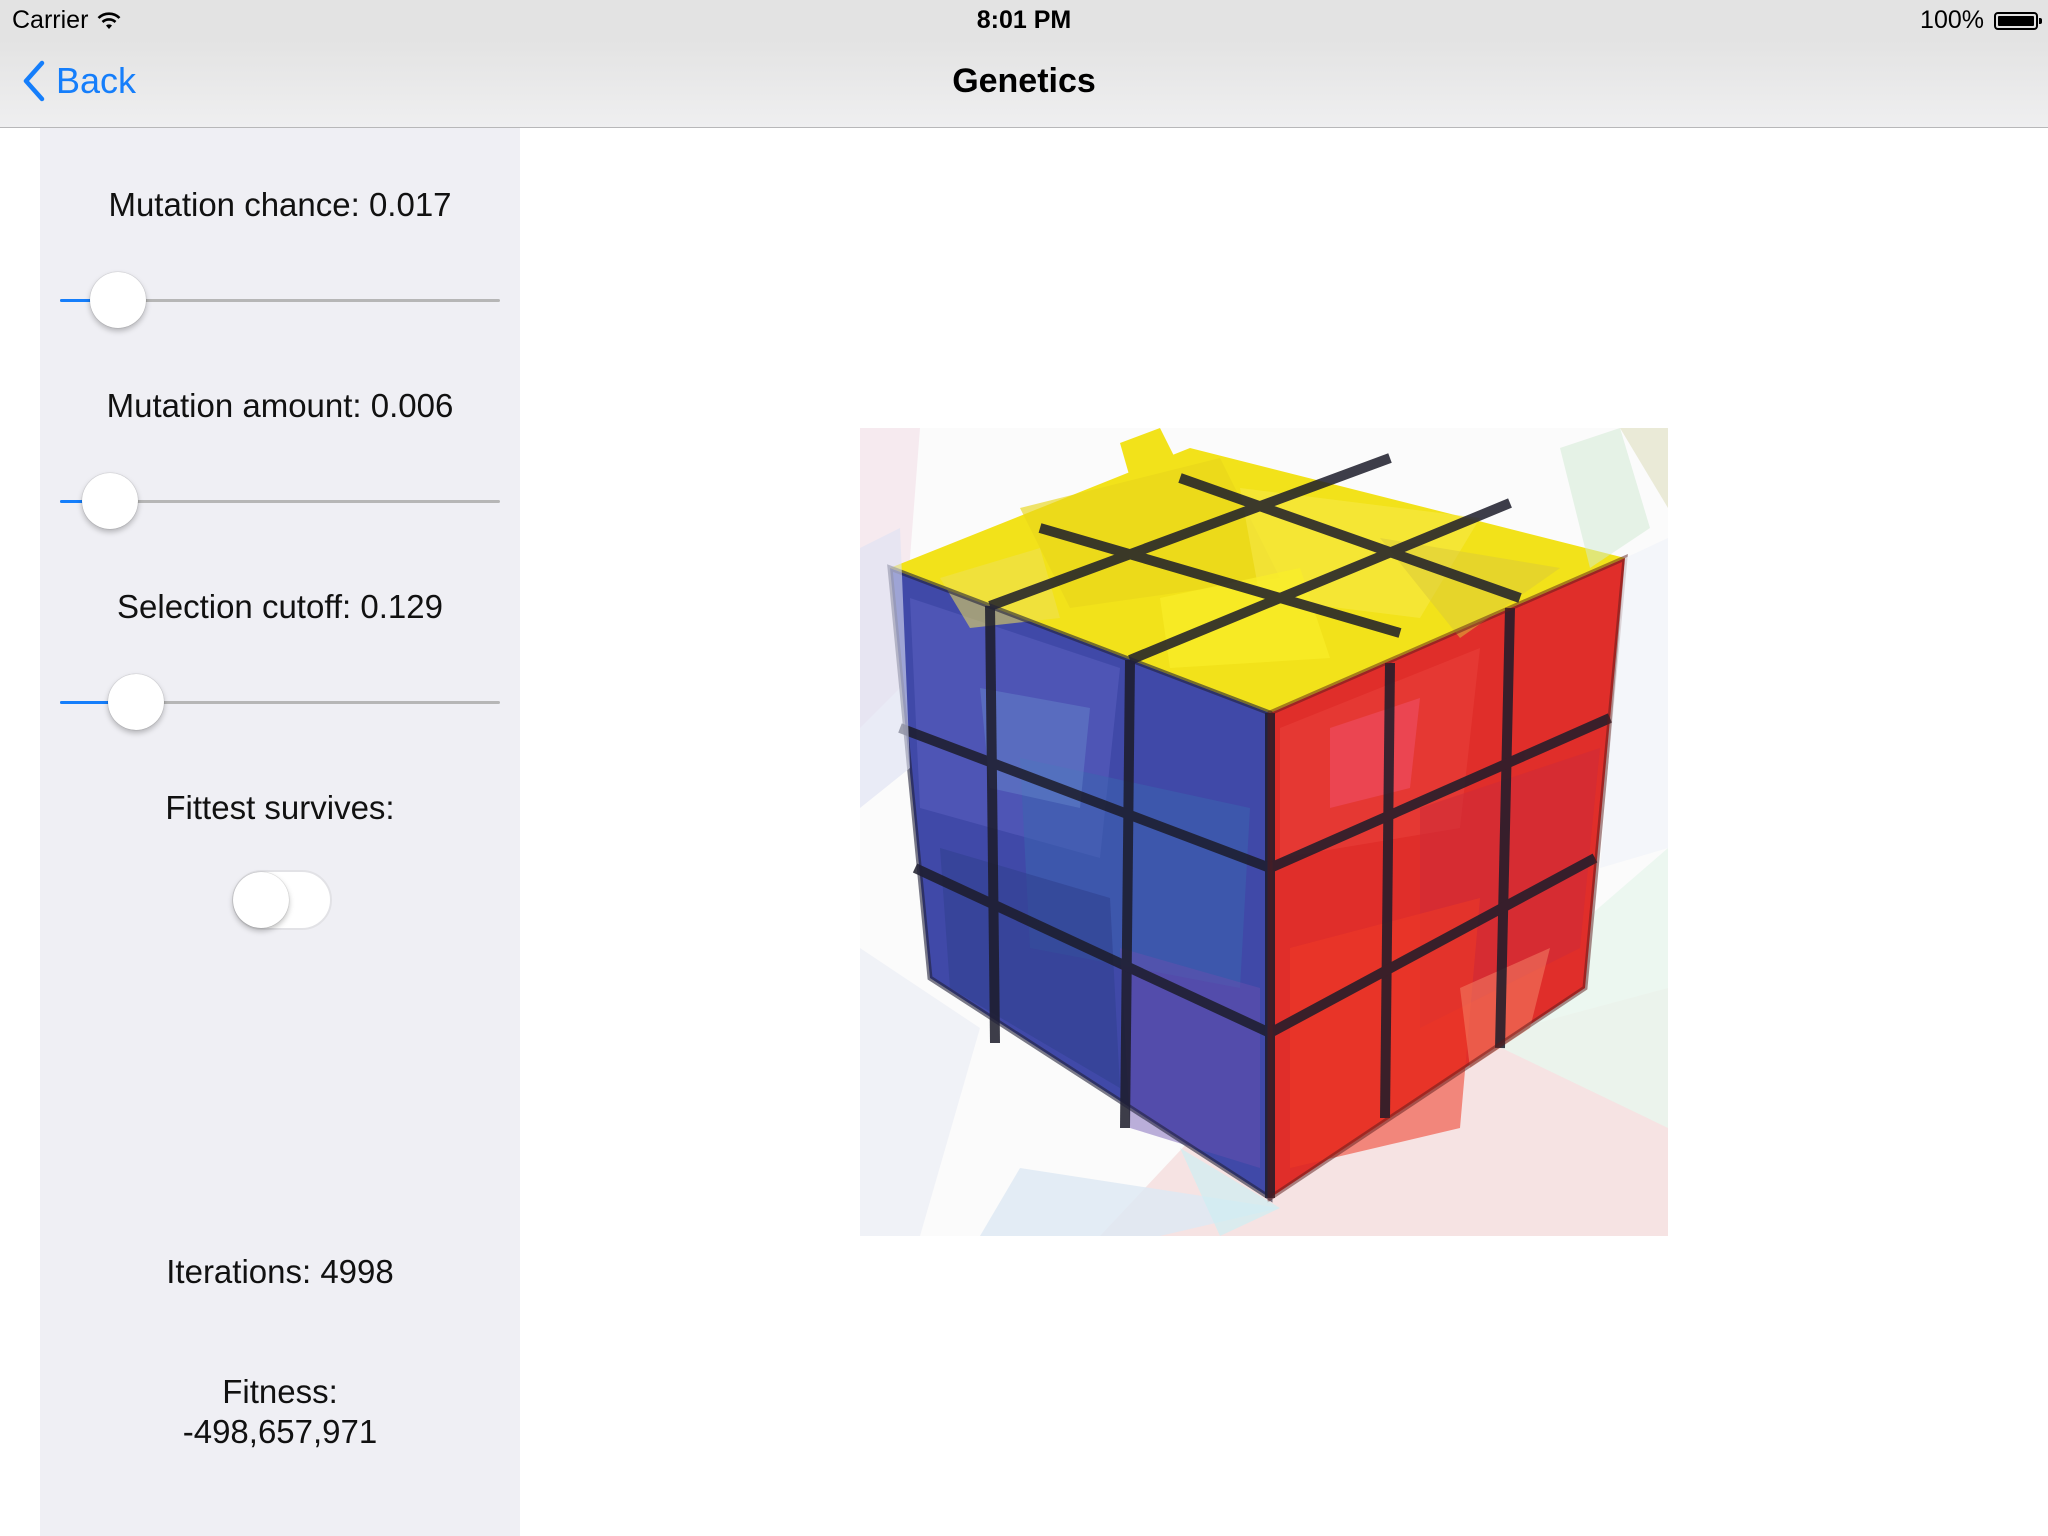 The image size is (2048, 1536). I want to click on iterations-count: Iterations: 4998, so click(280, 1271).